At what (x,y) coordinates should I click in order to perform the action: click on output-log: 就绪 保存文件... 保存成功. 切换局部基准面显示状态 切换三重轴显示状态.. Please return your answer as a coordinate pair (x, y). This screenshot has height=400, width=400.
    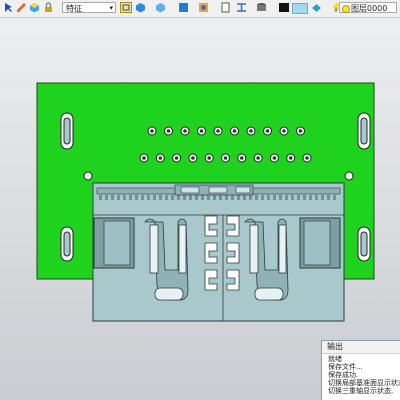
    Looking at the image, I should click on (361, 374).